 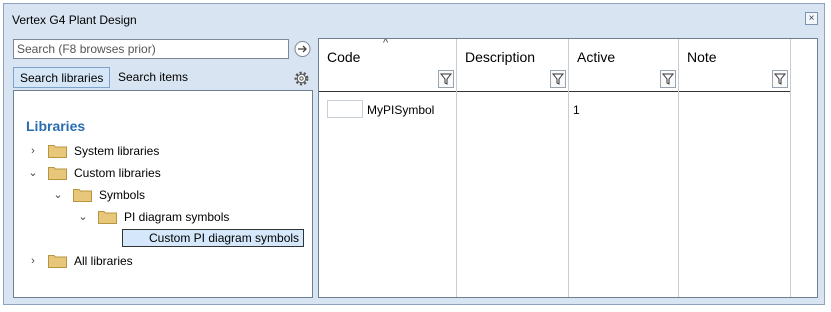 I want to click on close-button: ×, so click(x=811, y=18).